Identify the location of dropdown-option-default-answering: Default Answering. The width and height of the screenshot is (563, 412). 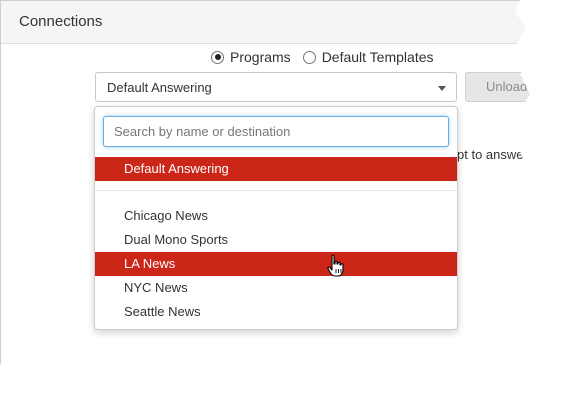
(276, 169).